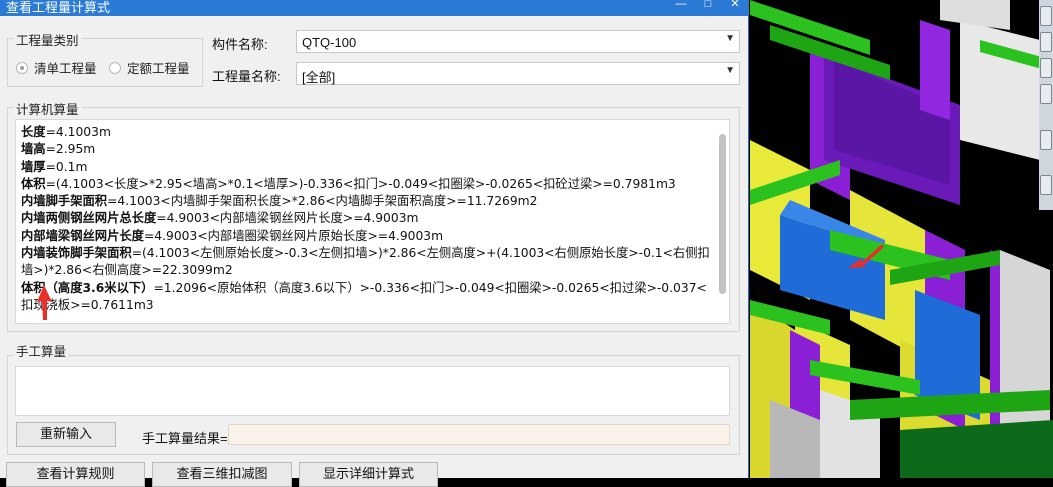 The height and width of the screenshot is (487, 1053). I want to click on formula-line-name: 墙高, so click(33, 149).